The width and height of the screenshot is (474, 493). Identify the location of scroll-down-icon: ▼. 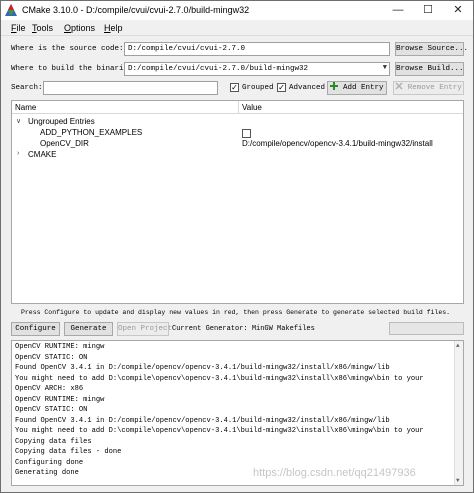
(458, 480).